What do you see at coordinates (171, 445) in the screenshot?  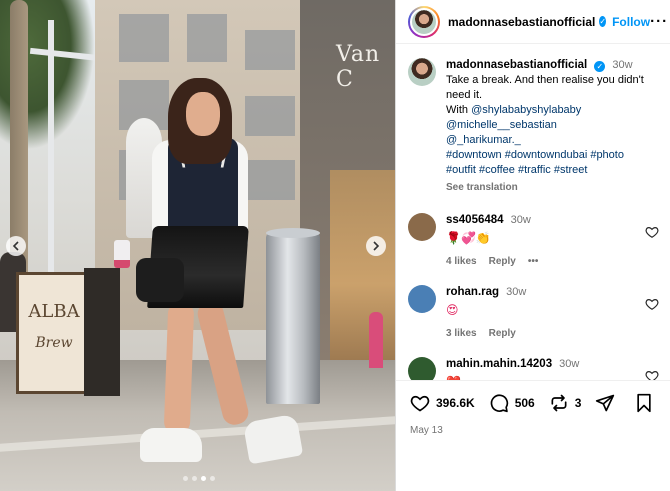 I see `white-sneaker` at bounding box center [171, 445].